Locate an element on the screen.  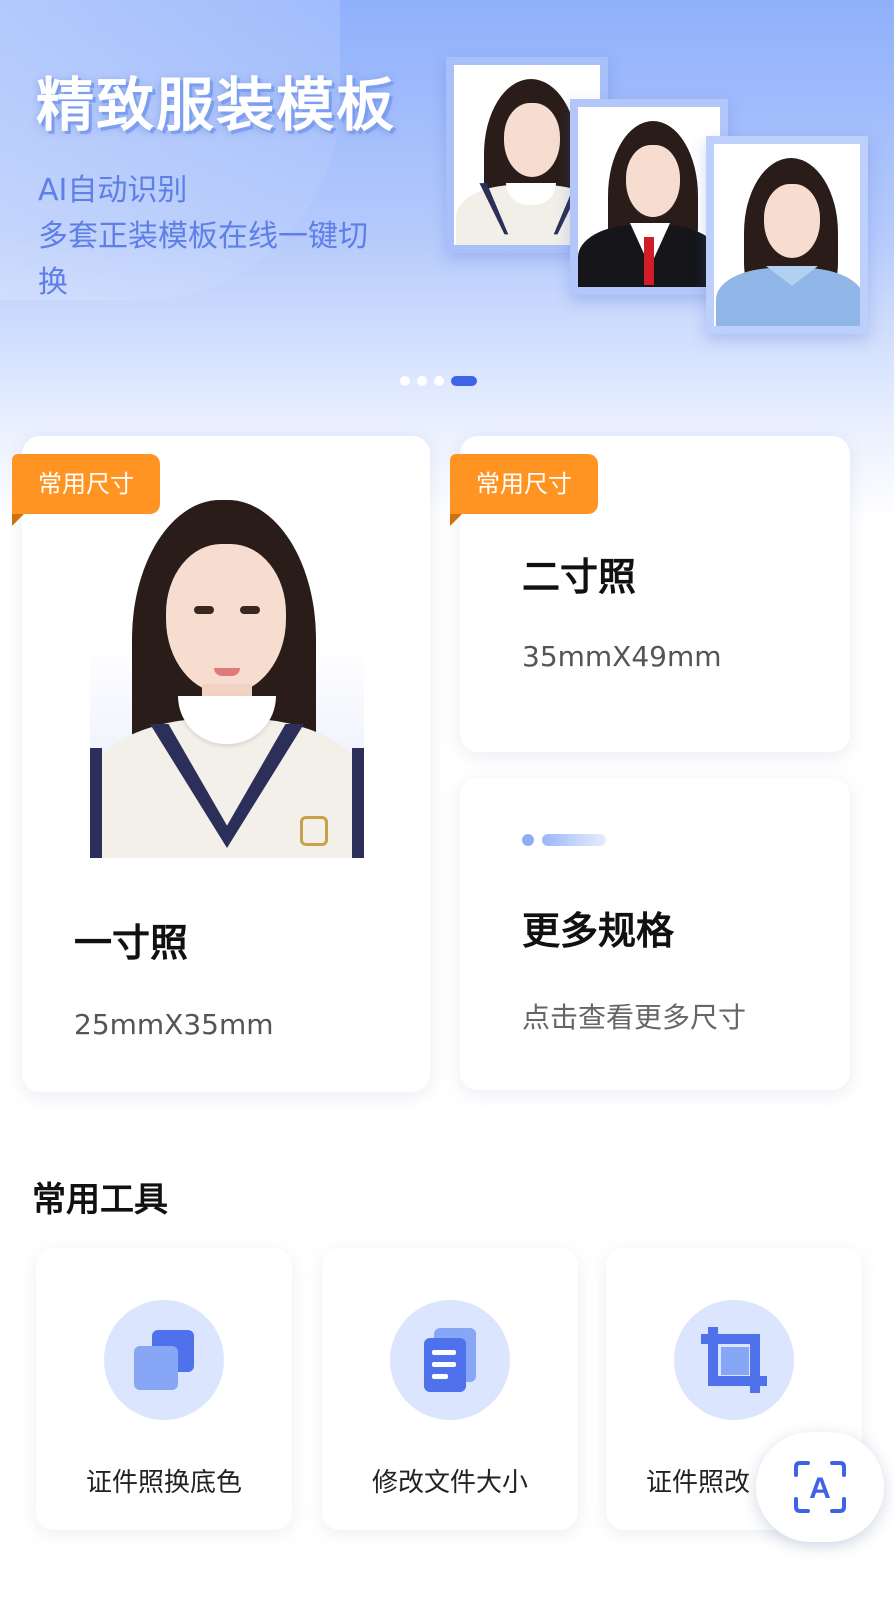
tool-change-background: 证件照换底色 is located at coordinates (164, 1389).